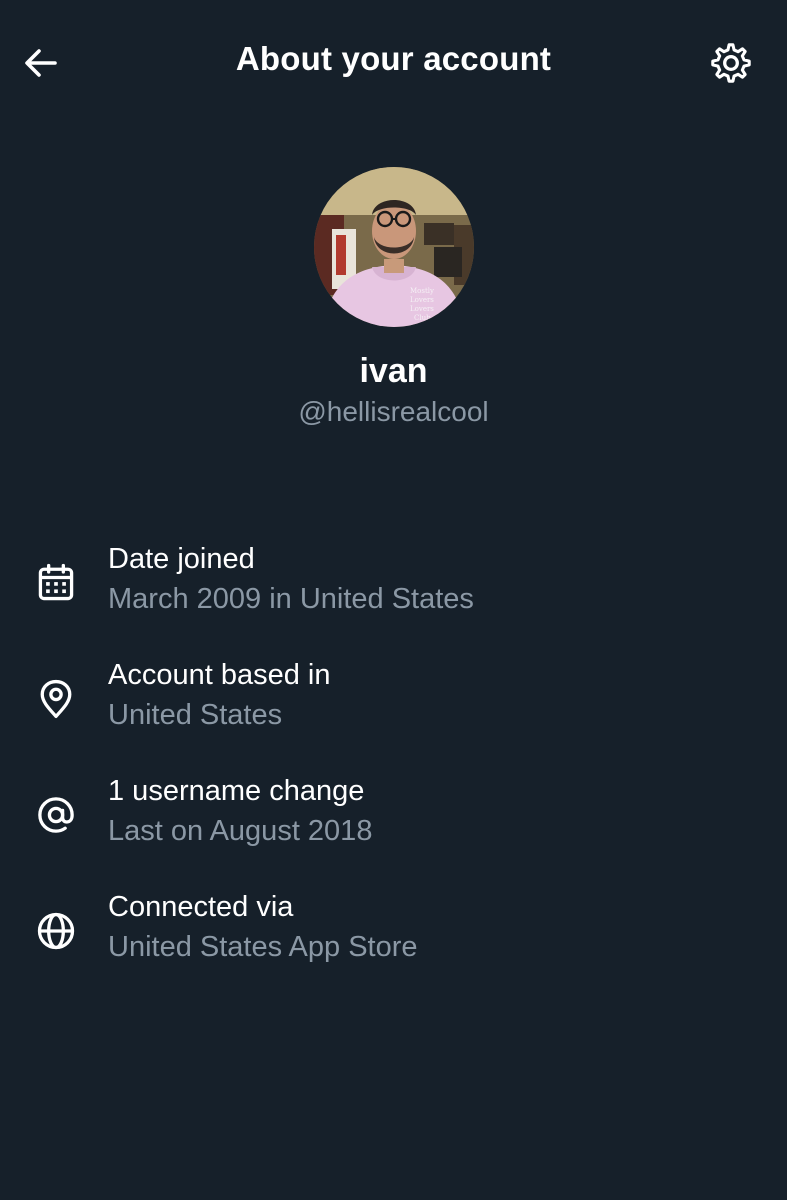 This screenshot has width=787, height=1200. What do you see at coordinates (422, 291) in the screenshot?
I see `hoodie-text-1: Mostly` at bounding box center [422, 291].